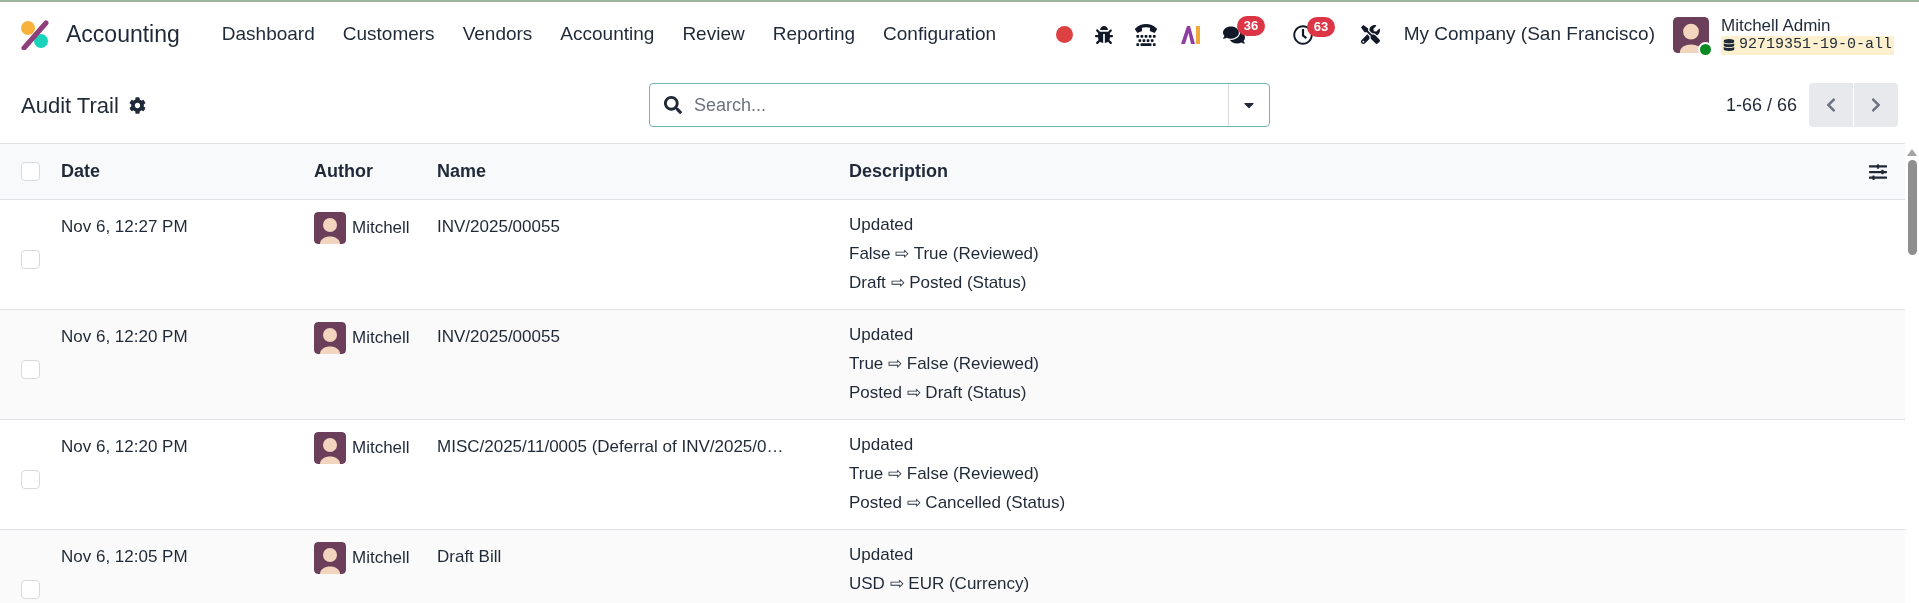 The width and height of the screenshot is (1919, 603). Describe the element at coordinates (958, 503) in the screenshot. I see `description-line: Posted ⇨ Cancelled (Status)` at that location.